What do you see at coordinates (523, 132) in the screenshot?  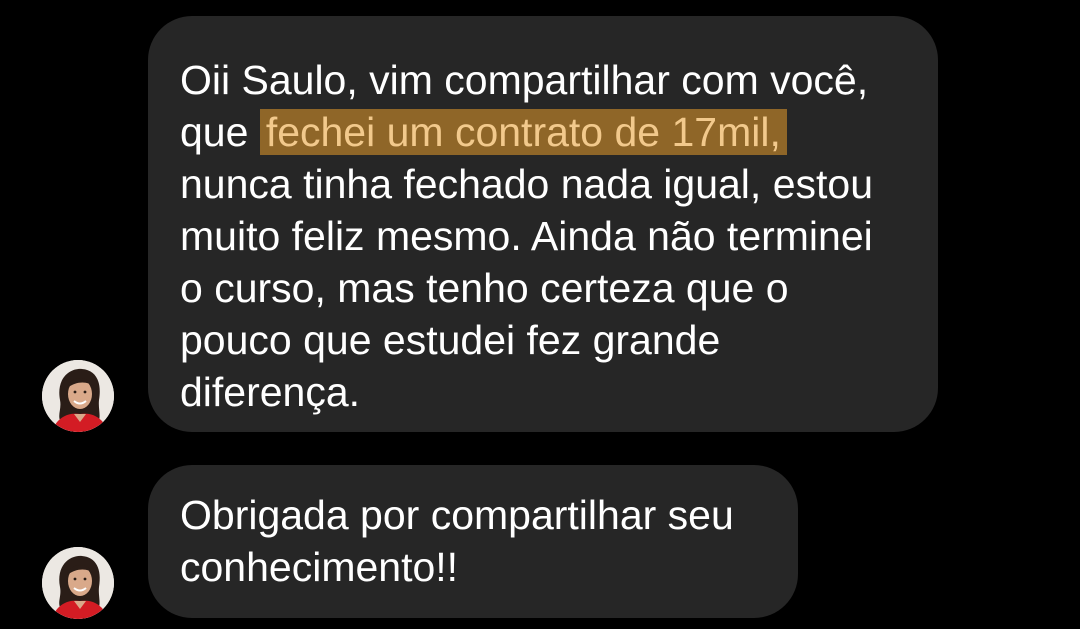 I see `highlighted-text: fechei um contrato de 17mil,` at bounding box center [523, 132].